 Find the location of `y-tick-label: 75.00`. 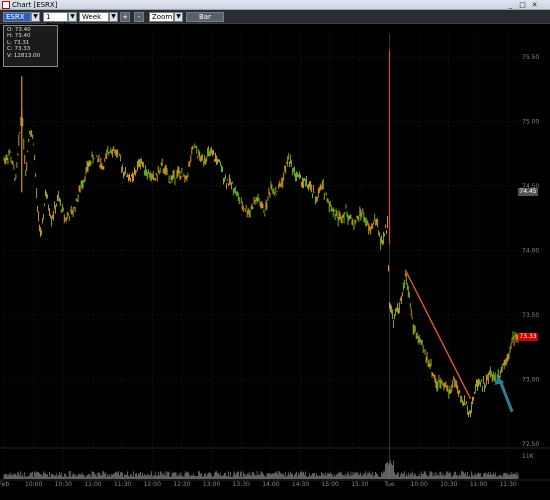

y-tick-label: 75.00 is located at coordinates (530, 121).